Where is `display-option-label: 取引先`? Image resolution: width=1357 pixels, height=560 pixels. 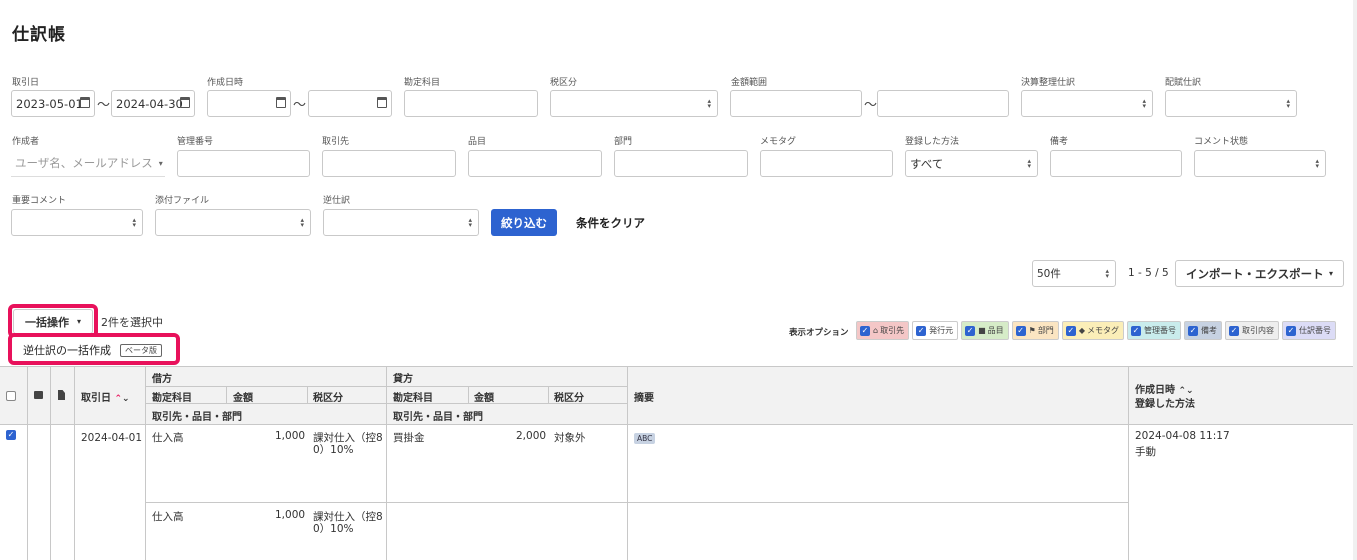
display-option-label: 取引先 is located at coordinates (892, 330).